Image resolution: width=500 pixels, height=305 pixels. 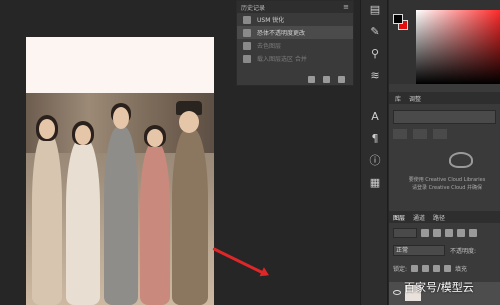 What do you see at coordinates (437, 268) in the screenshot?
I see `lock-position-icon` at bounding box center [437, 268].